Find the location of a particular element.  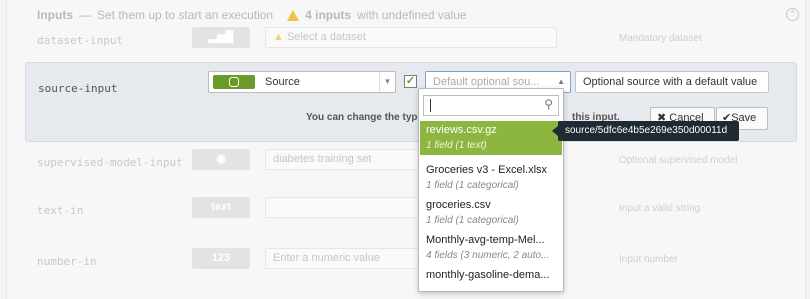

resource-id-tooltip: source/5dfc6e4b5e269e350d00011d is located at coordinates (645, 131).